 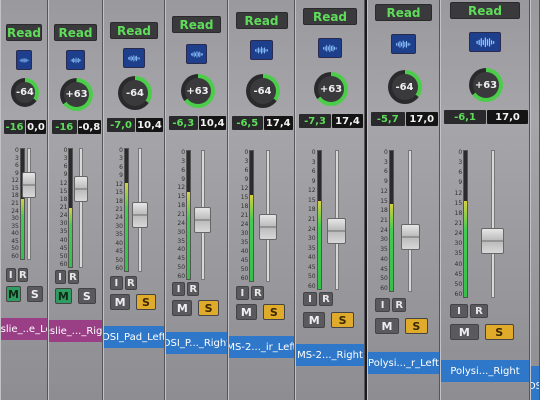 I want to click on scale-tick: 0, so click(x=17, y=150).